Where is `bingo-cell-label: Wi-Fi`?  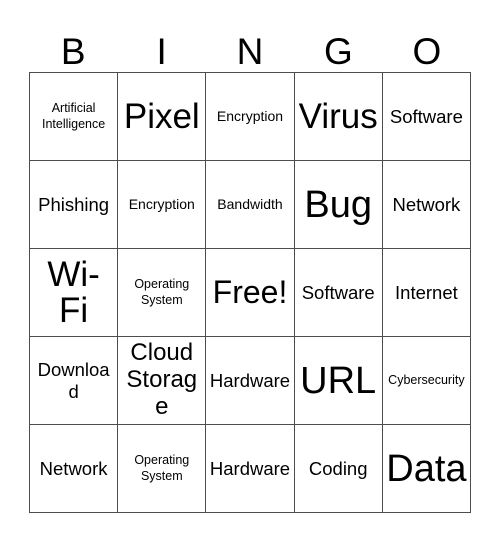 bingo-cell-label: Wi-Fi is located at coordinates (73, 292).